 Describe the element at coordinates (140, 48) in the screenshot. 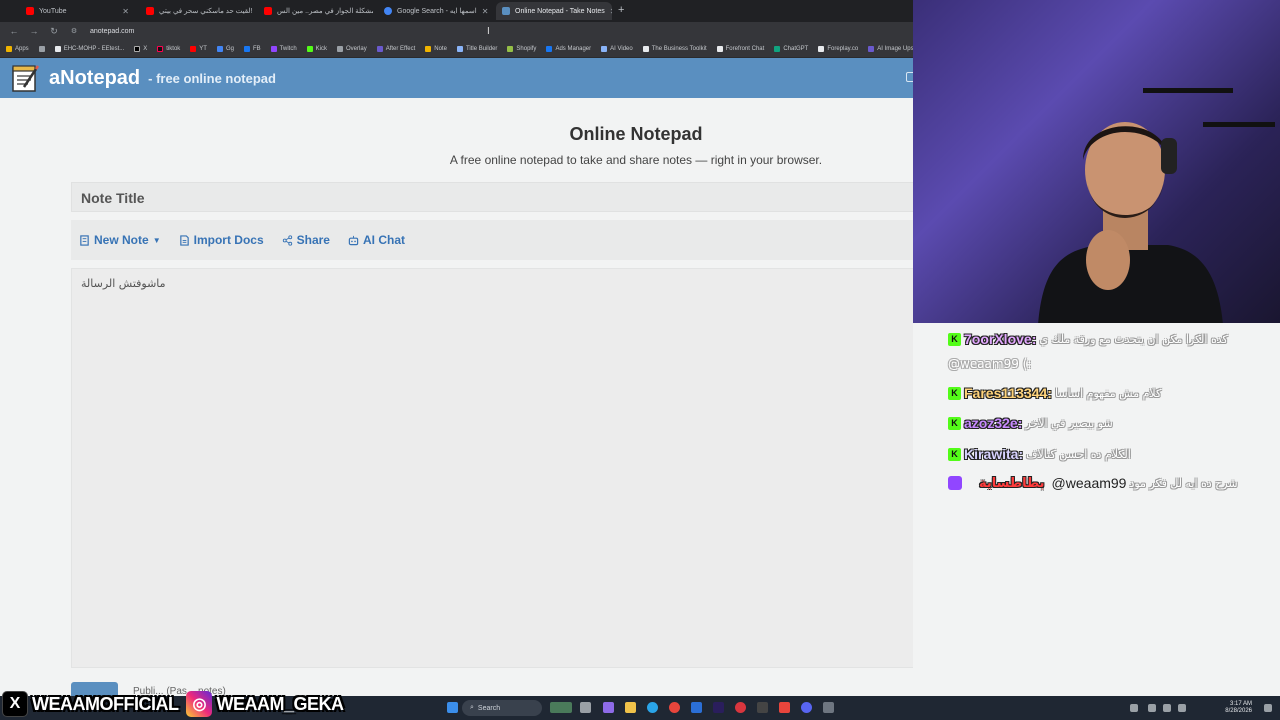

I see `bookmark-item: X` at that location.